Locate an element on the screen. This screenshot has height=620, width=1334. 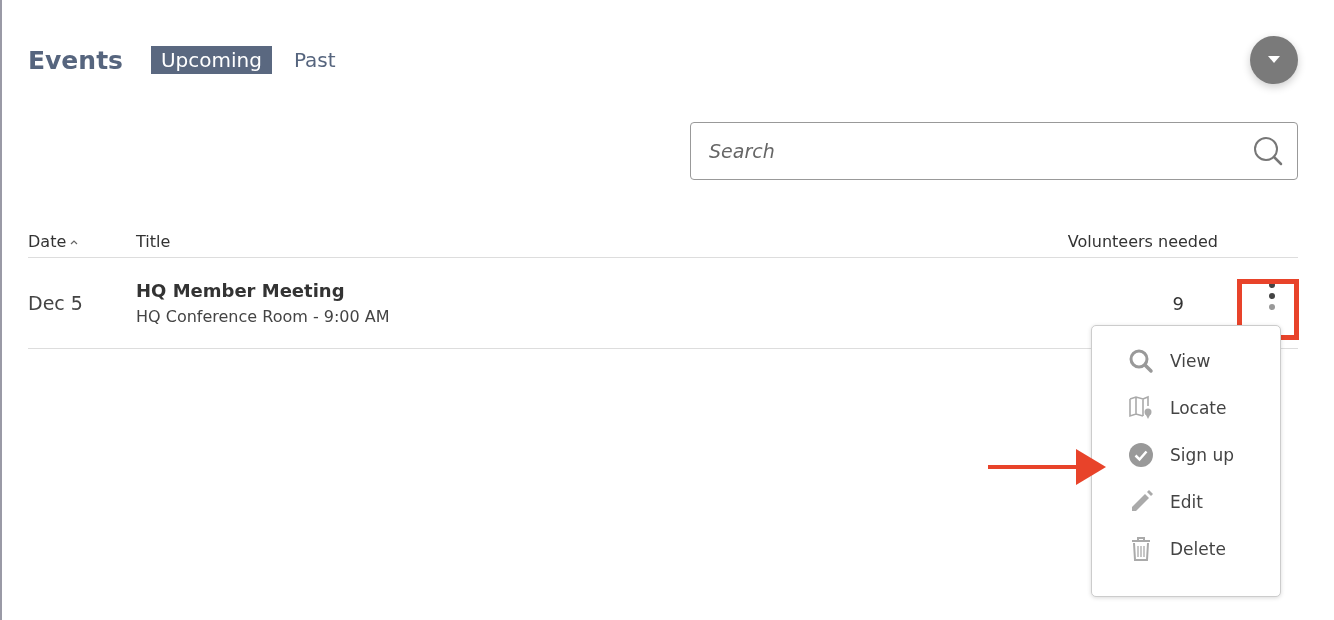
column-header: Volunteers needed is located at coordinates (1142, 241).